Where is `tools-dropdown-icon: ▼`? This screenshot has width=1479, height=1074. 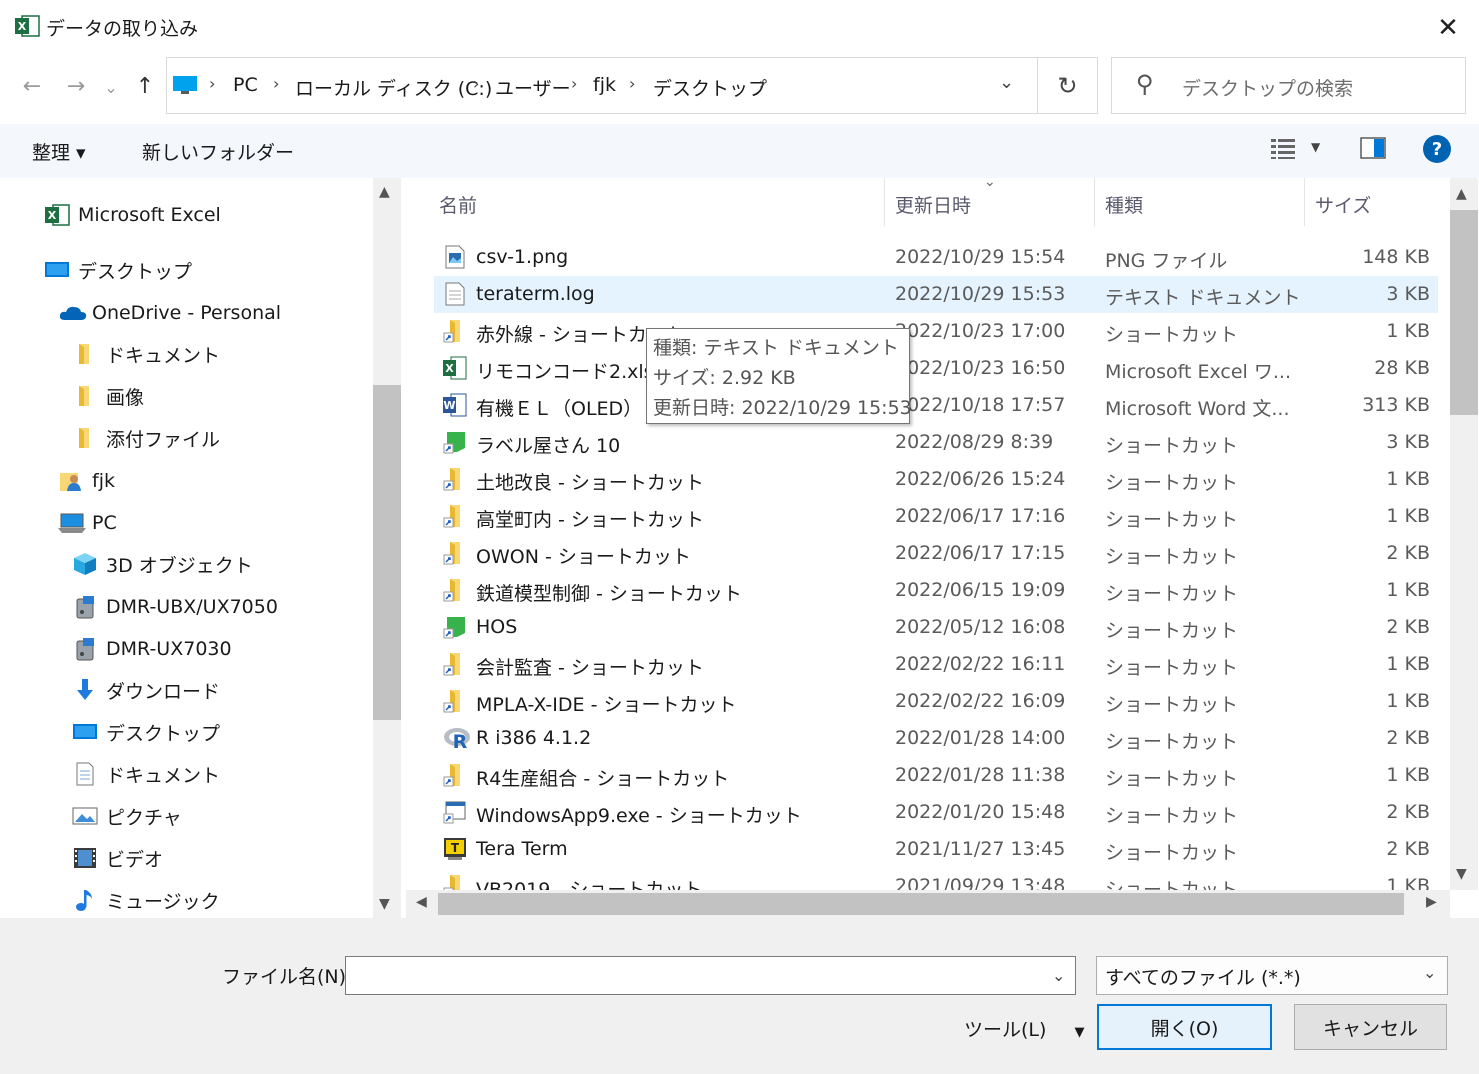
tools-dropdown-icon: ▼ is located at coordinates (1079, 1032).